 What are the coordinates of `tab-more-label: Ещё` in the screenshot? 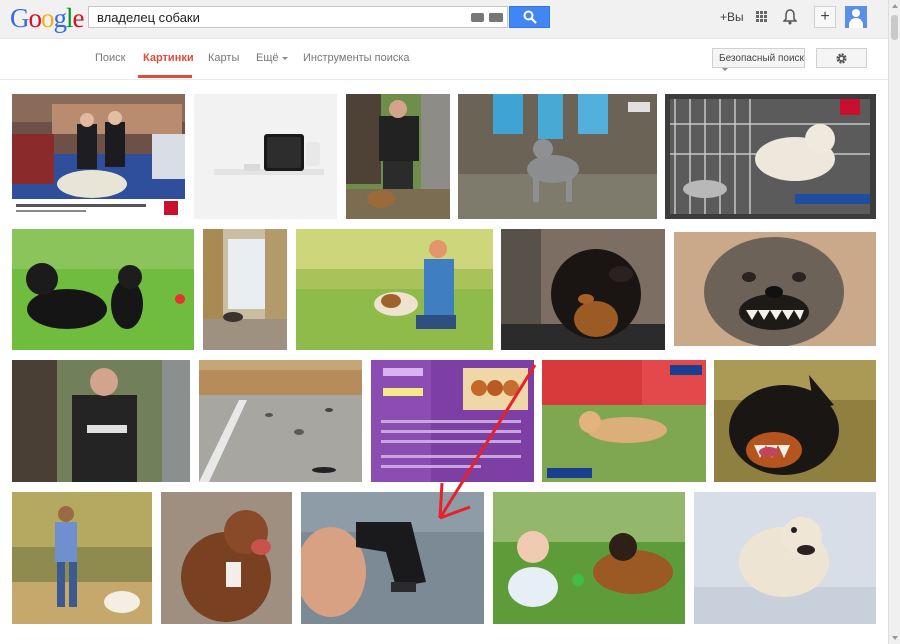 It's located at (267, 58).